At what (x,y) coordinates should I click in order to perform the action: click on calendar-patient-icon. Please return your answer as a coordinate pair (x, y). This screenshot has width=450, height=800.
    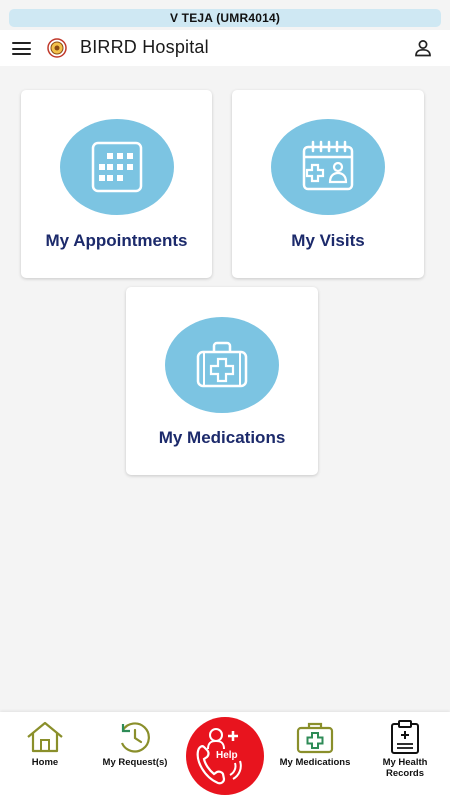
    Looking at the image, I should click on (328, 165).